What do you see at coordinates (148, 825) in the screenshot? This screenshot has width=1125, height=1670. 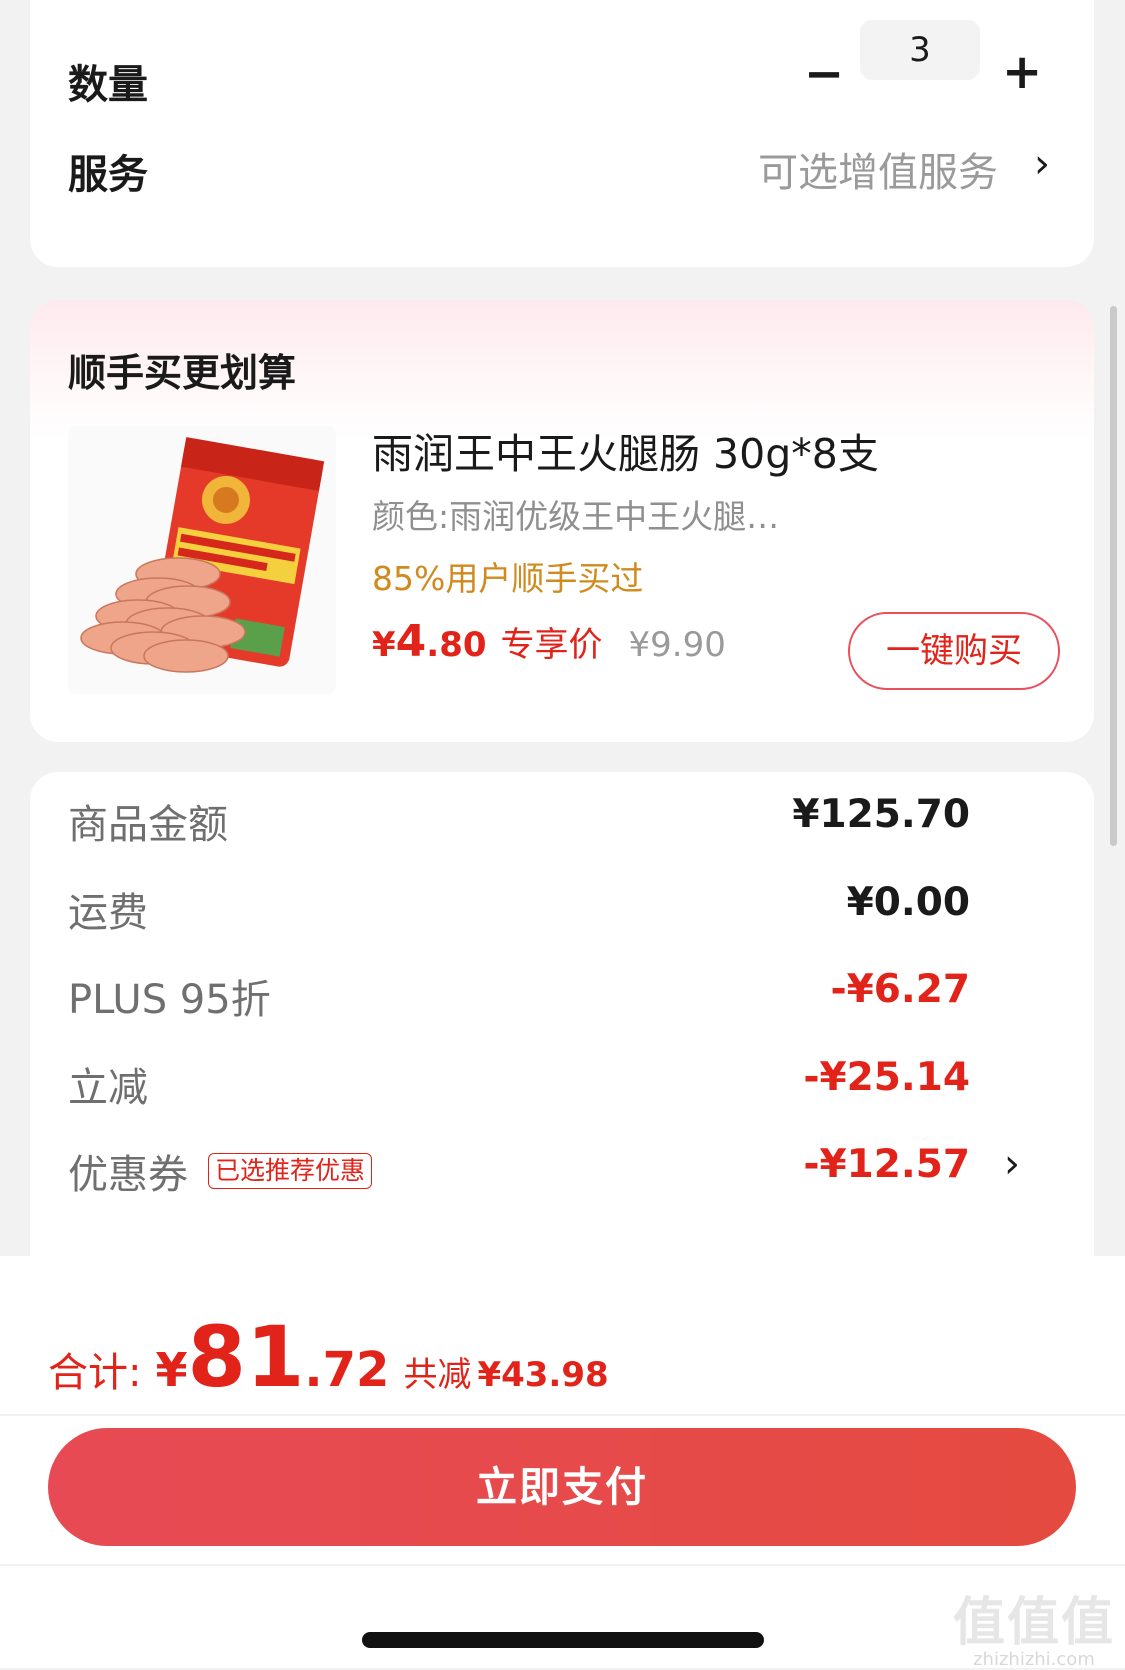 I see `summary-label: 商品金额` at bounding box center [148, 825].